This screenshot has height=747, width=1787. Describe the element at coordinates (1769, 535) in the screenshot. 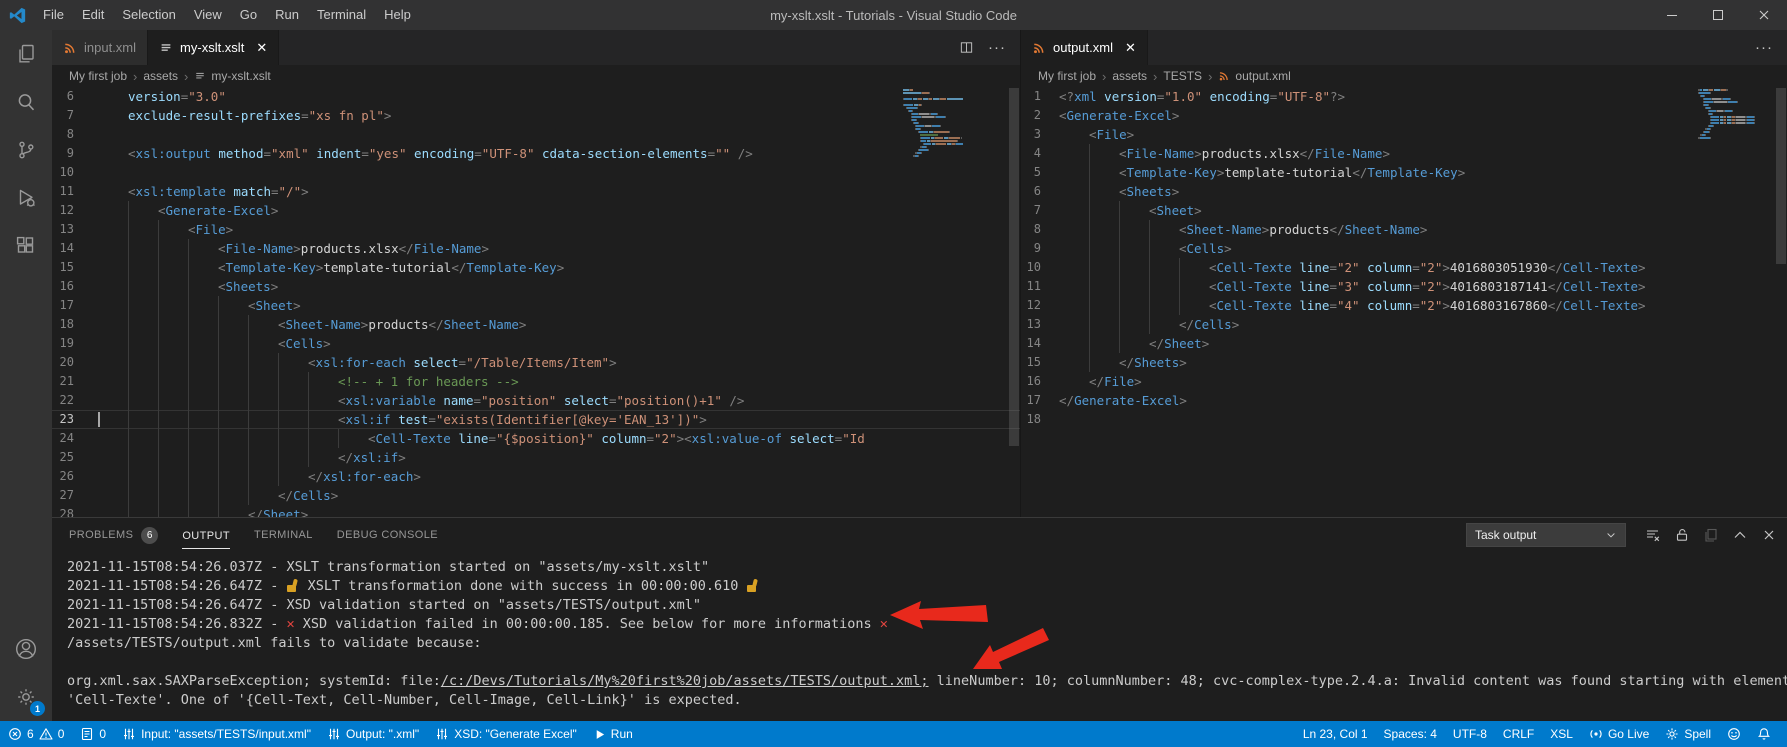

I see `close-panel-icon` at that location.